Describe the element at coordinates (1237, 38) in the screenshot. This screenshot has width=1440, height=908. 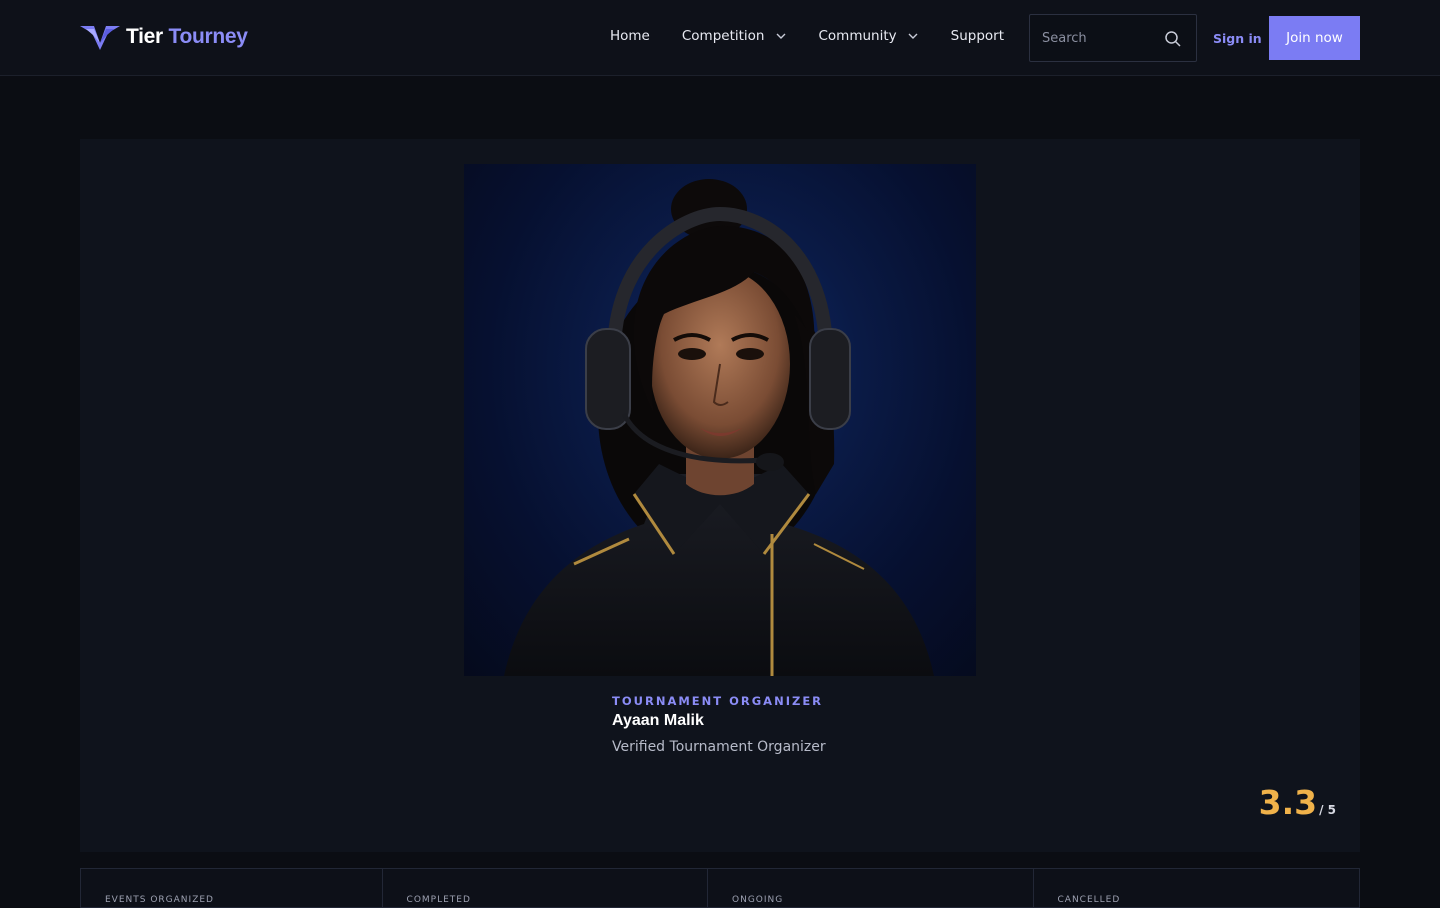
I see `sign-in-link: Sign in` at that location.